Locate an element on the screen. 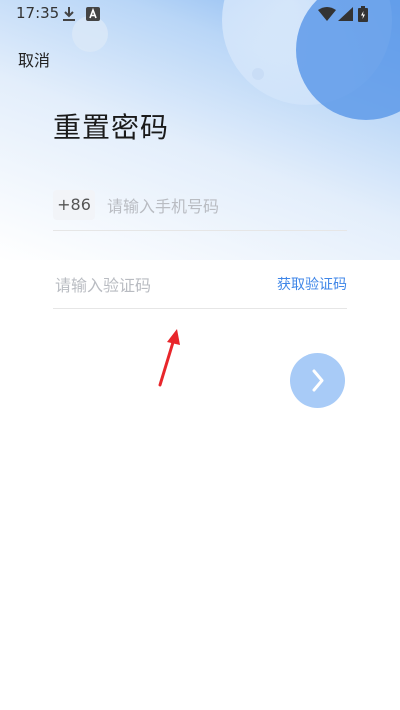 The height and width of the screenshot is (710, 400). phone-row: +86 is located at coordinates (200, 208).